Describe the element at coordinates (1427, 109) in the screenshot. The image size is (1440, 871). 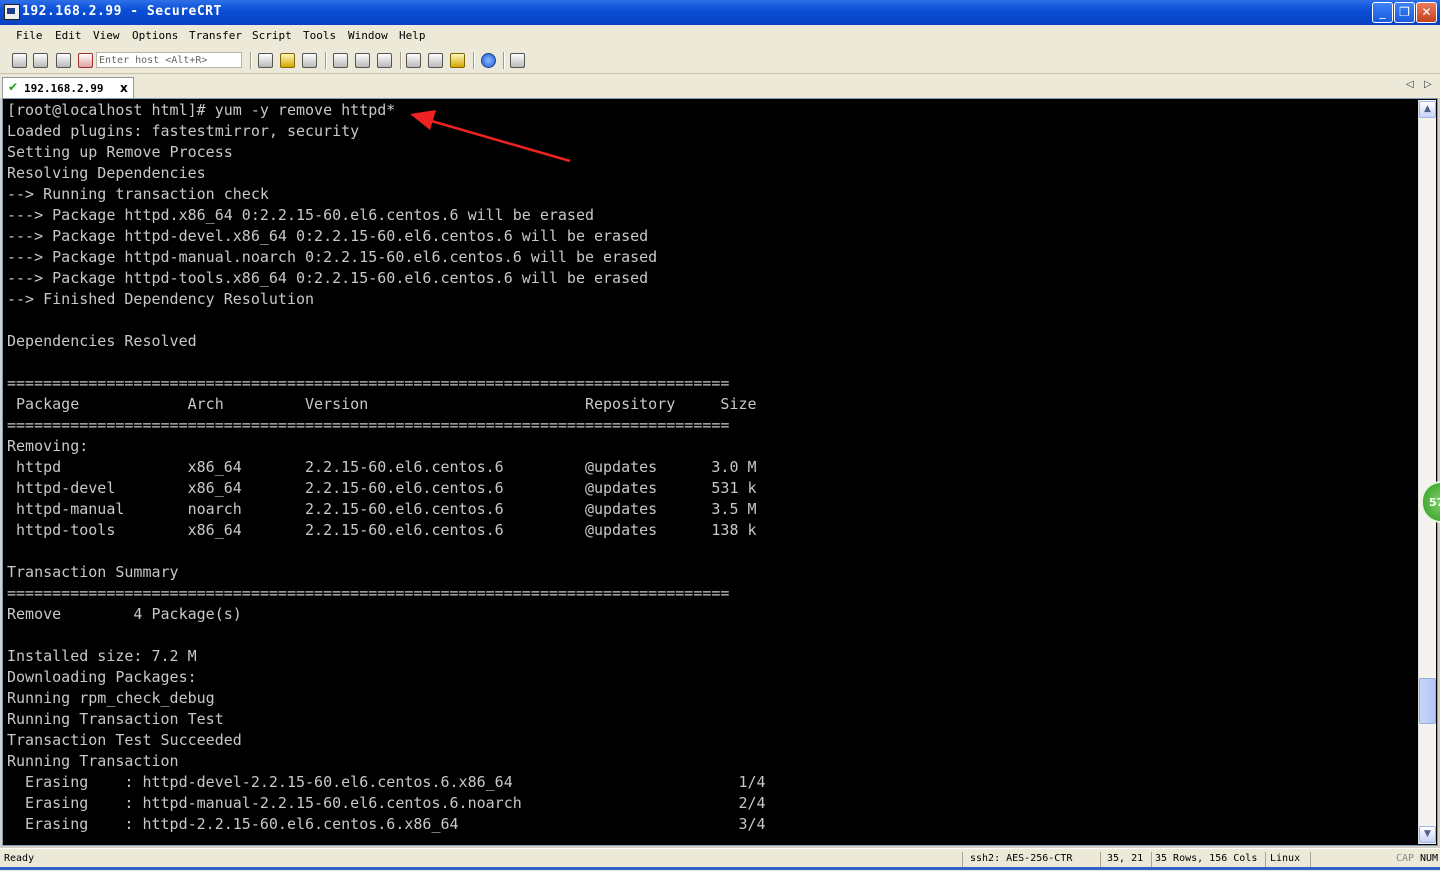
I see `scroll-up-icon: ▲` at that location.